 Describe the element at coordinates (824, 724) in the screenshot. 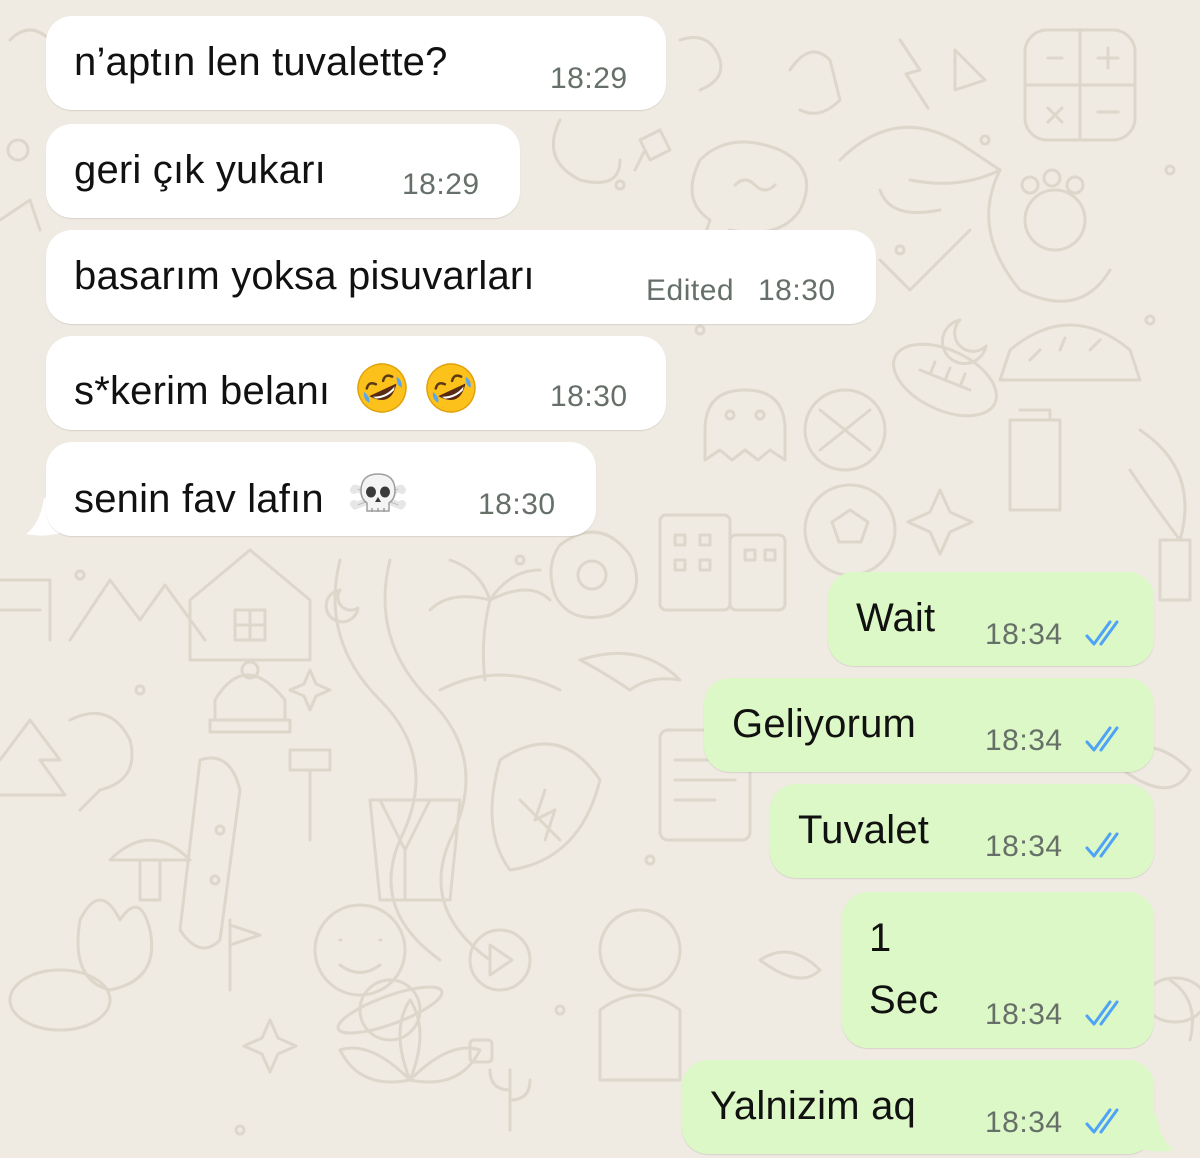

I see `message-text: Geliyorum` at that location.